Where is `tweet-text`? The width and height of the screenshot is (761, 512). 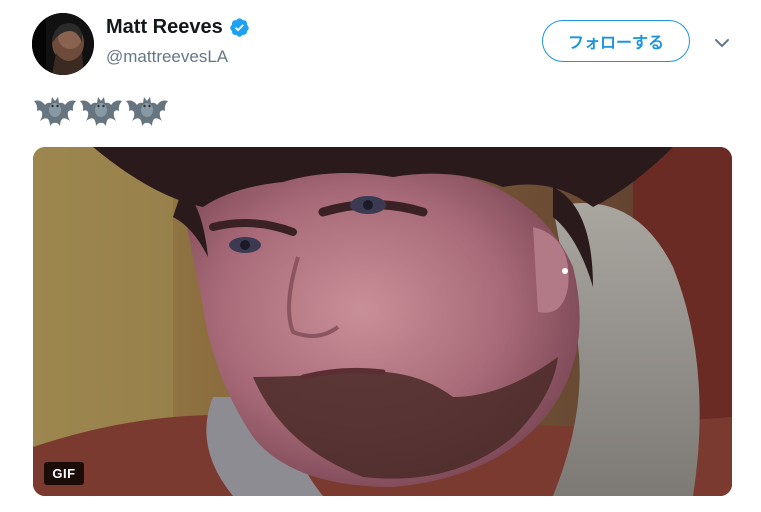
tweet-text is located at coordinates (102, 111).